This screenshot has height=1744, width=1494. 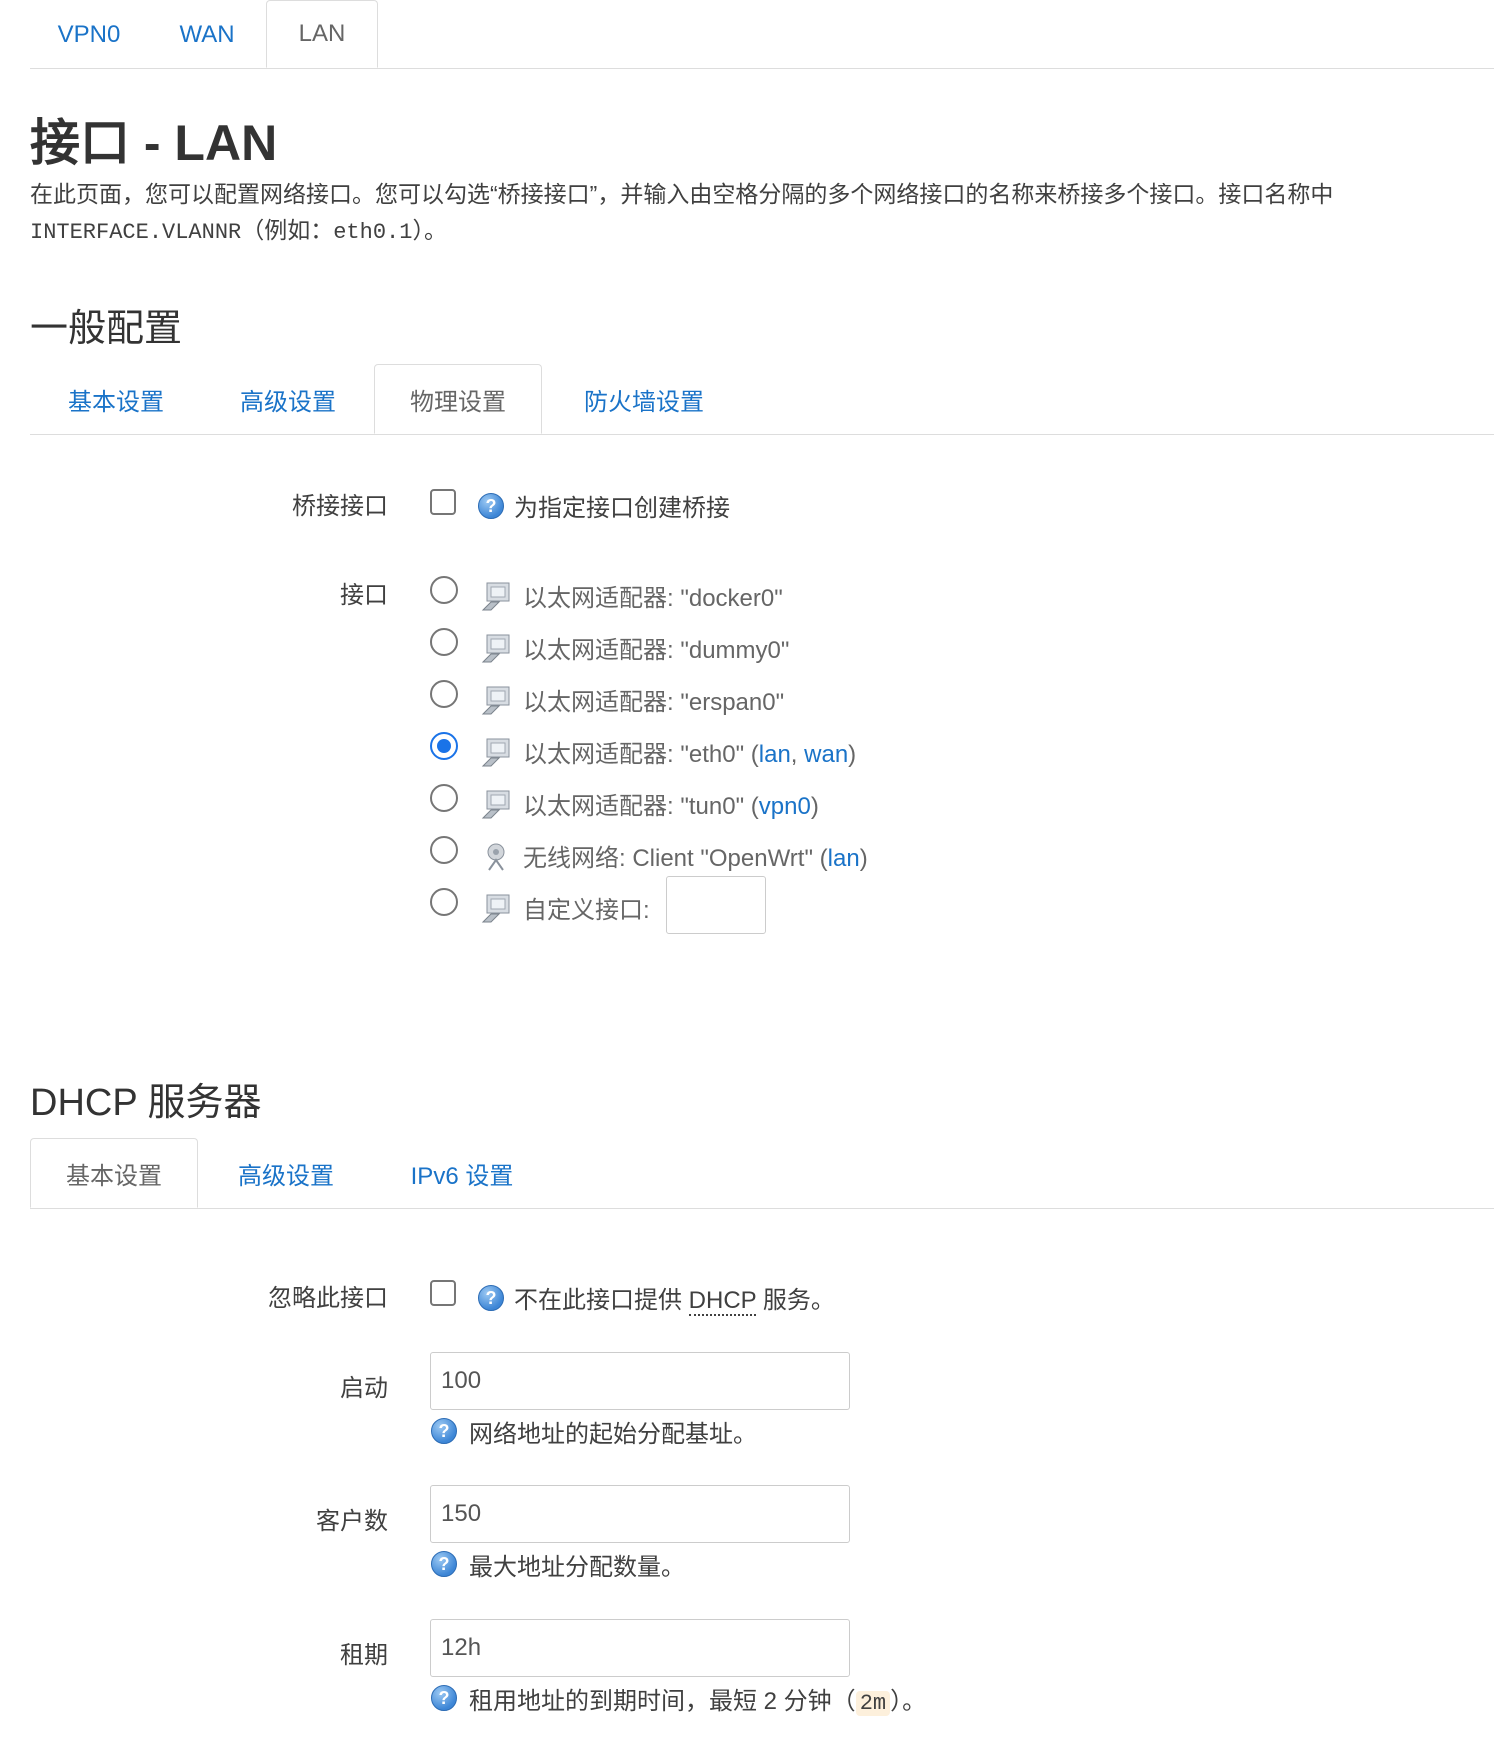 What do you see at coordinates (640, 1381) in the screenshot?
I see `start-input` at bounding box center [640, 1381].